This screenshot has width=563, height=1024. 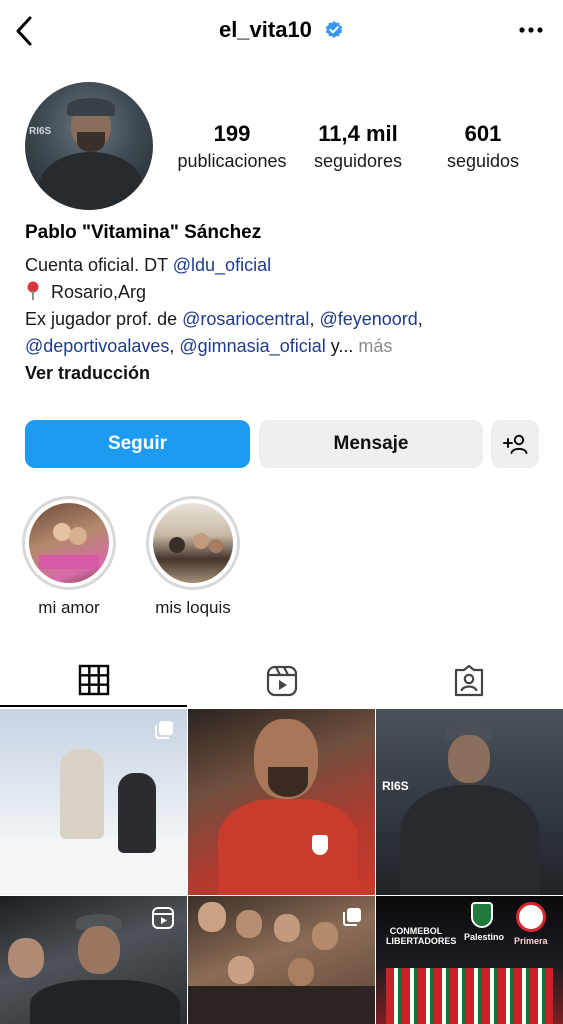 I want to click on username-header: el_vita10, so click(x=281, y=29).